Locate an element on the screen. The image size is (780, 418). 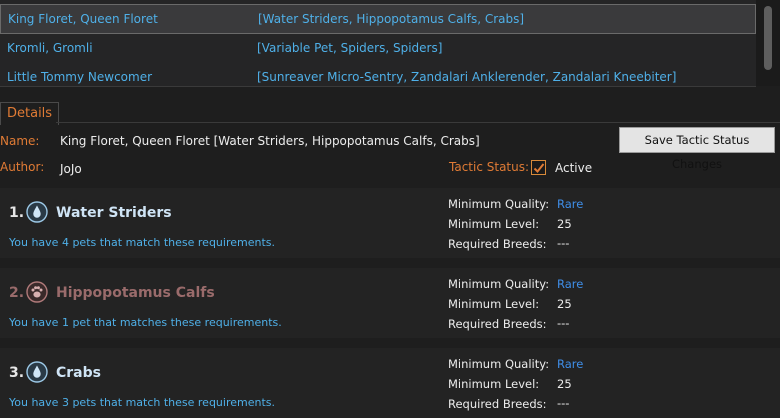
tab-details: Details is located at coordinates (30, 113).